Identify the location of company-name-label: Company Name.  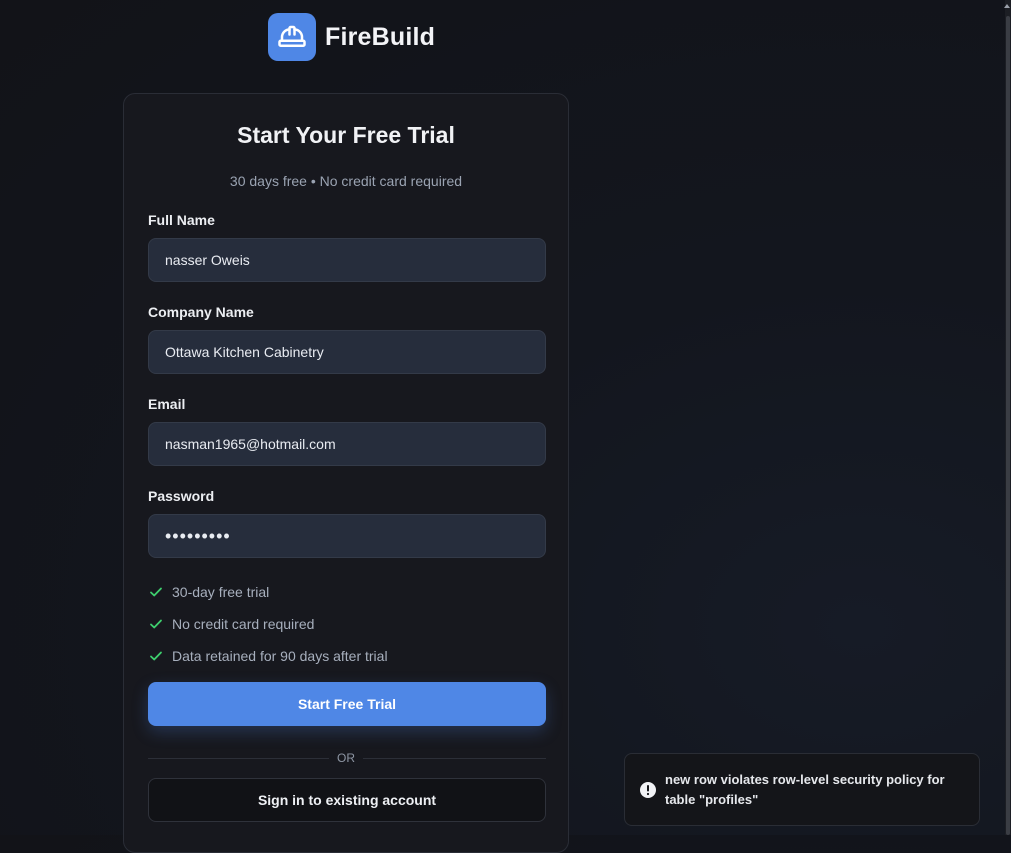
(201, 312).